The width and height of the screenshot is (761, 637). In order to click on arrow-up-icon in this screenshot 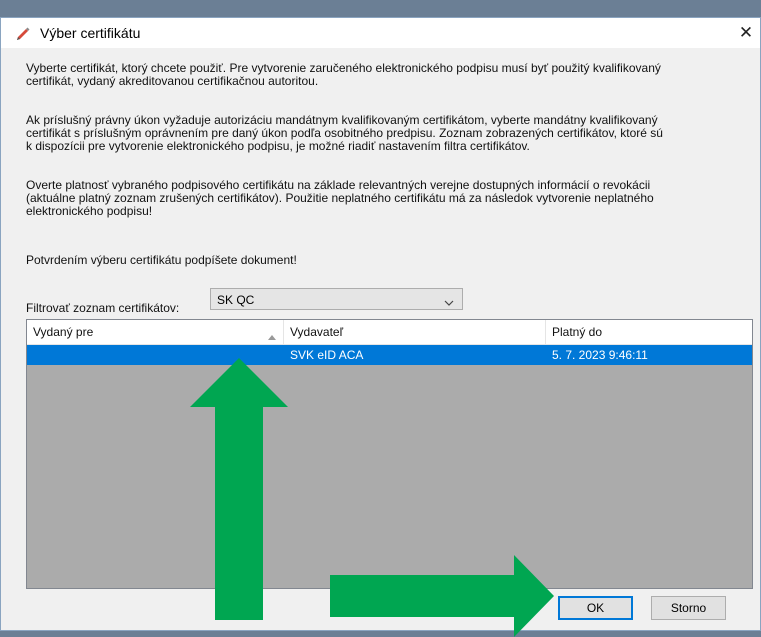, I will do `click(239, 489)`.